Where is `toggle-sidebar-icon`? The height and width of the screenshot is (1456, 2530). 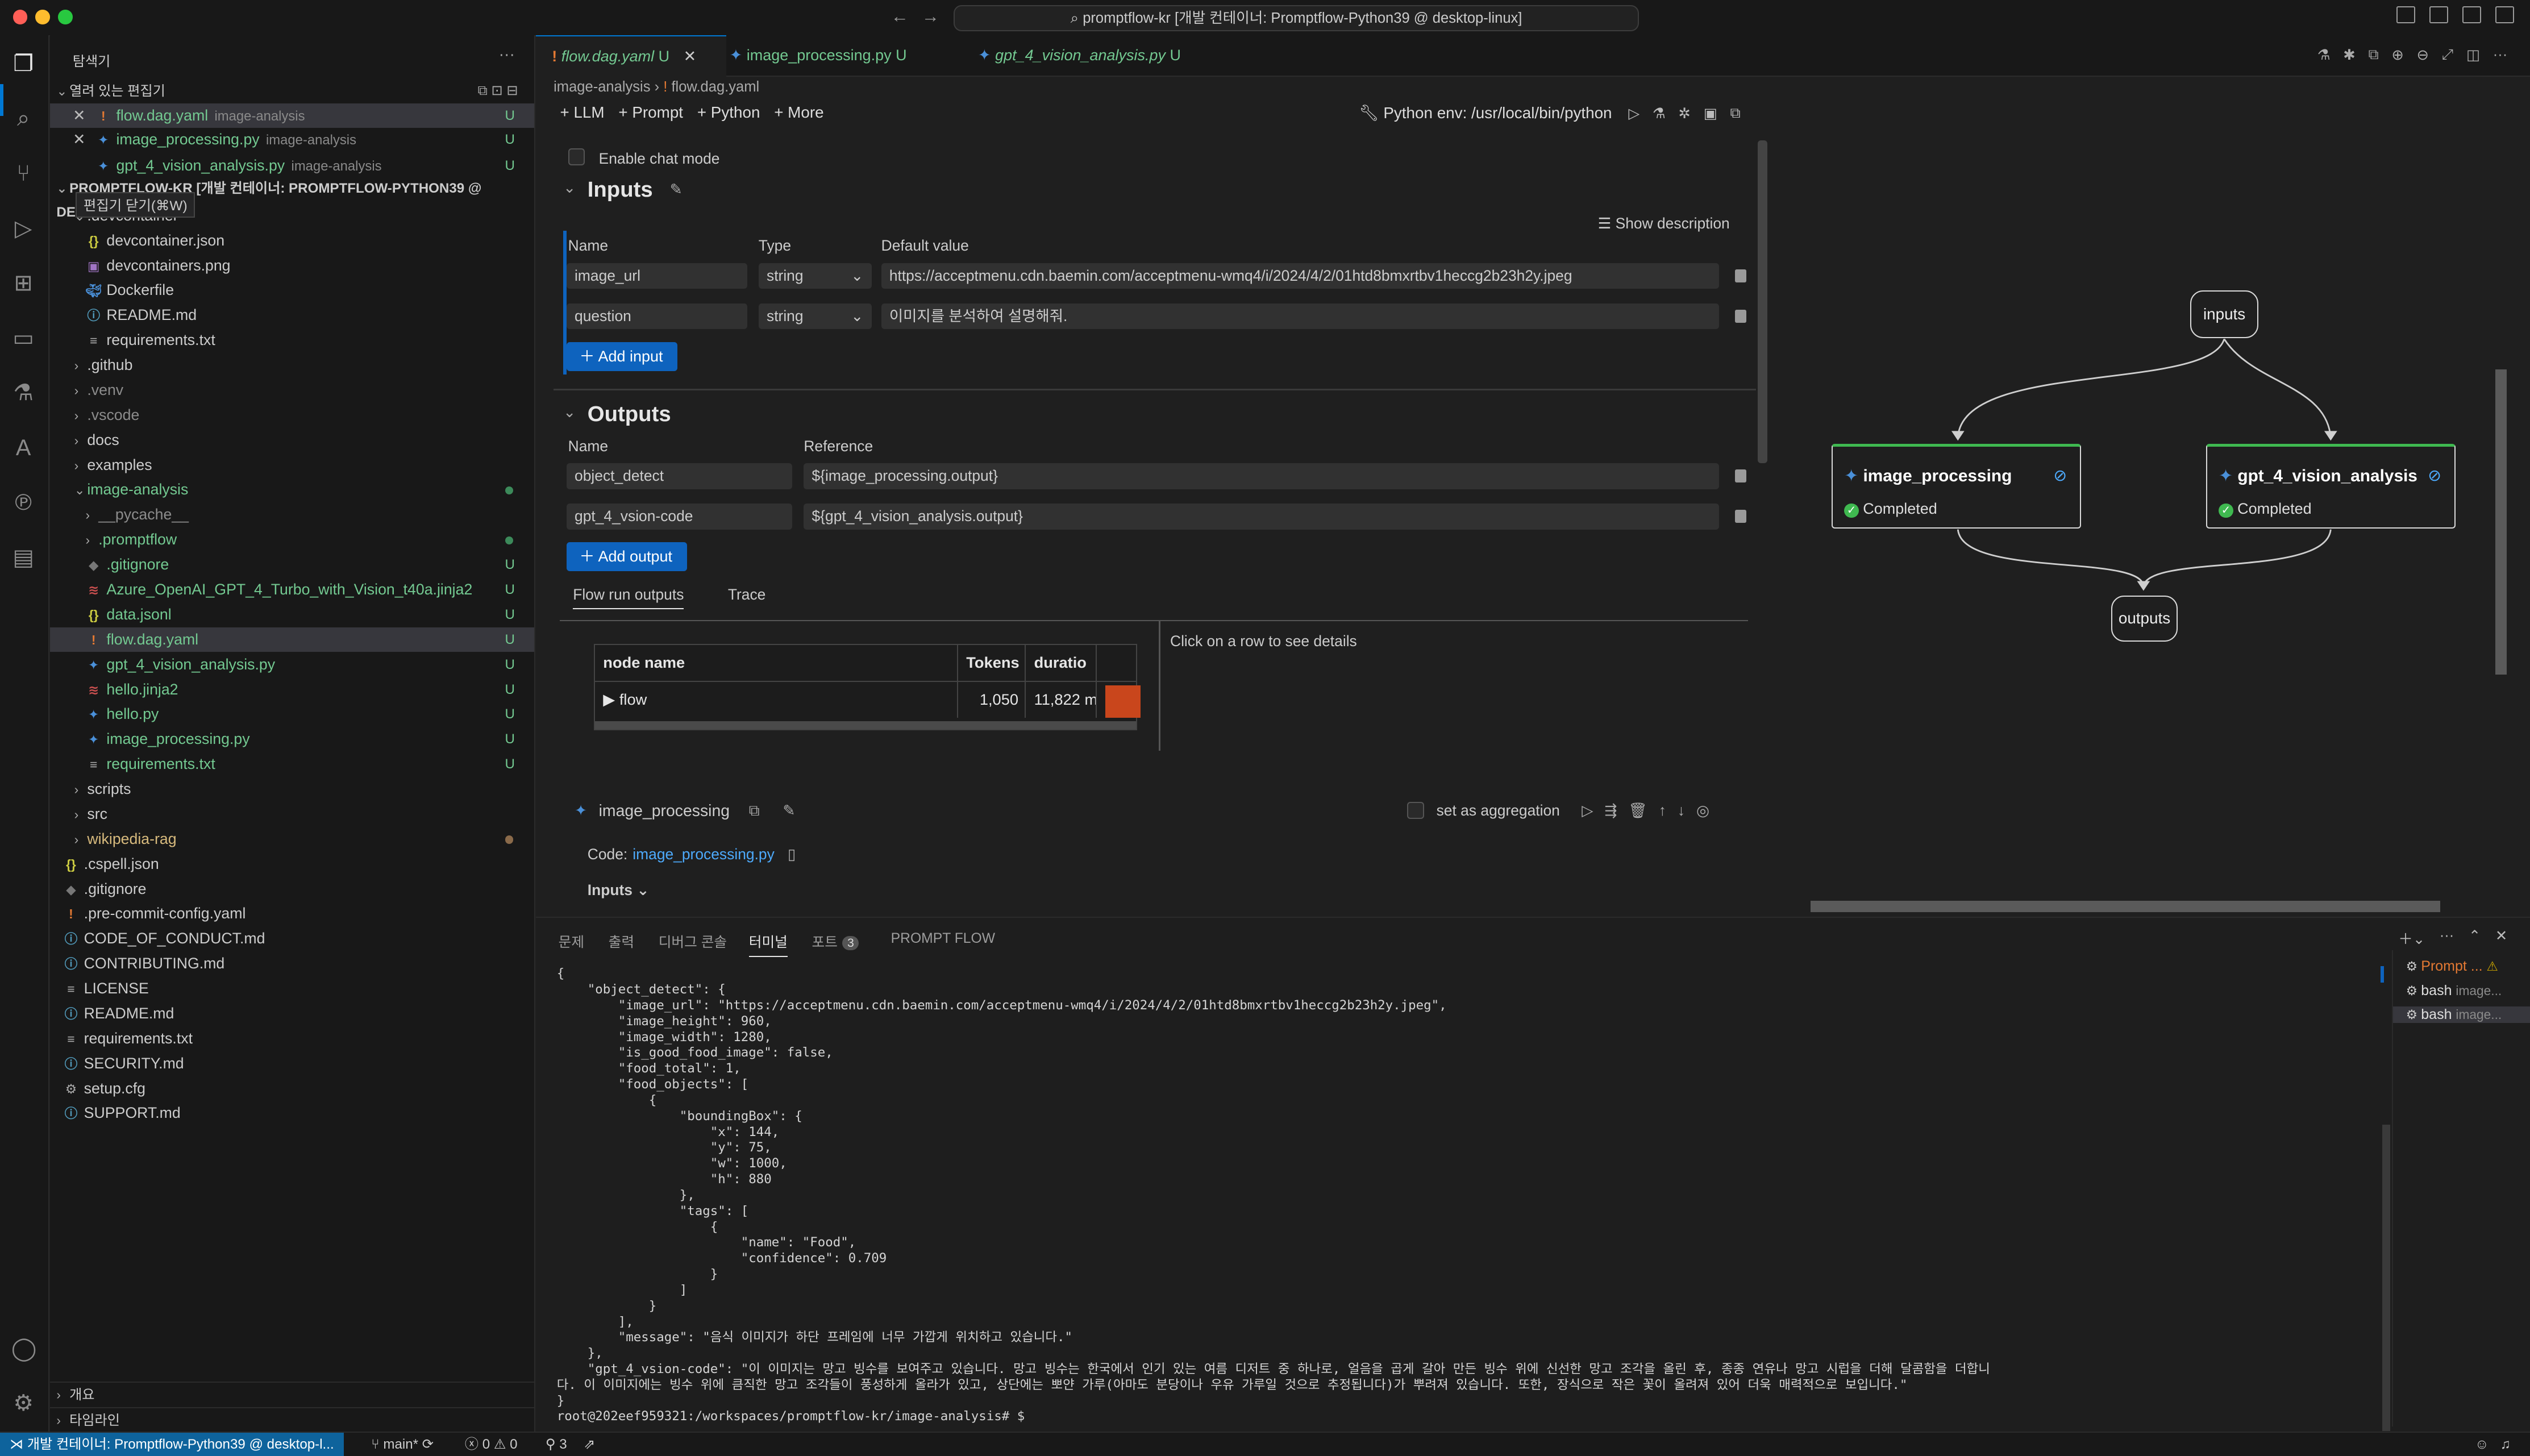
toggle-sidebar-icon is located at coordinates (2405, 14).